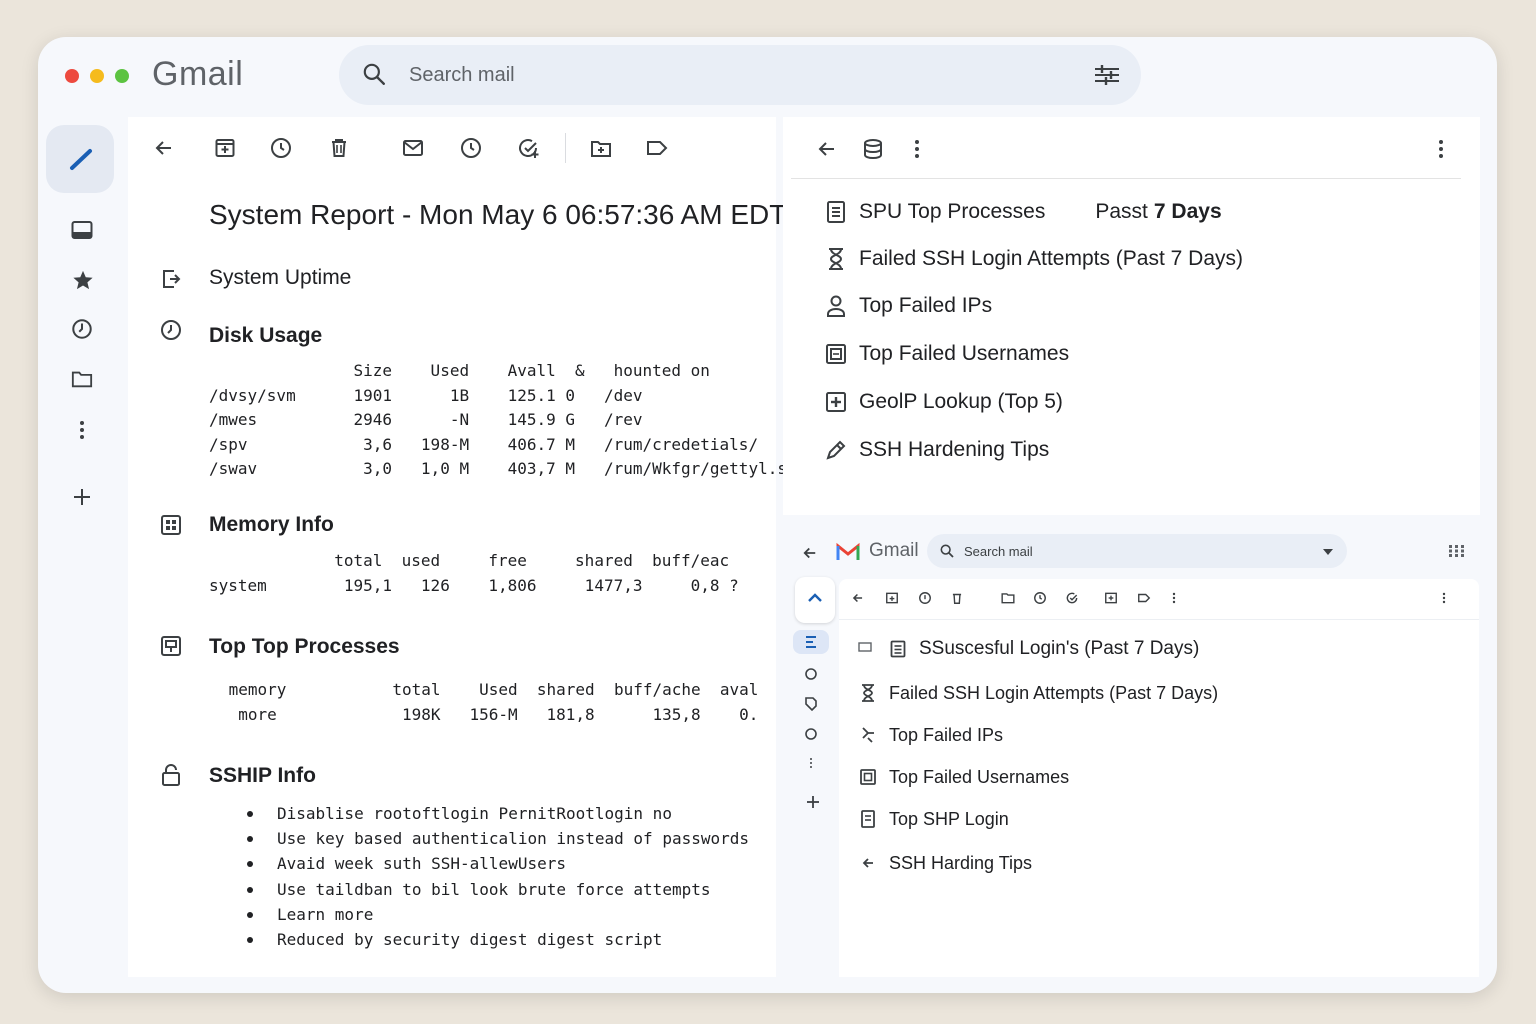  Describe the element at coordinates (1187, 211) in the screenshot. I see `period-value: 7 Days` at that location.